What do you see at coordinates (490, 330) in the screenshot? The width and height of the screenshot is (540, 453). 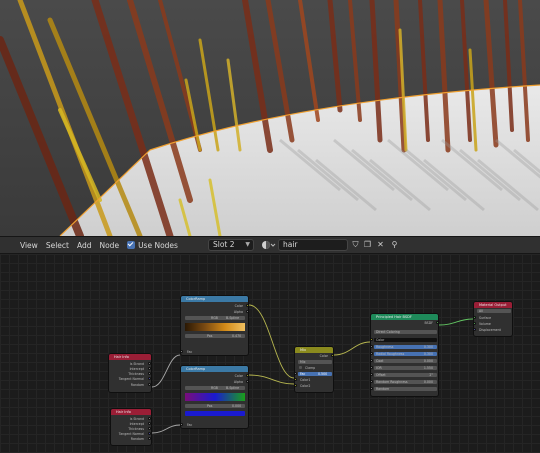 I see `input-displacement: Displacement` at bounding box center [490, 330].